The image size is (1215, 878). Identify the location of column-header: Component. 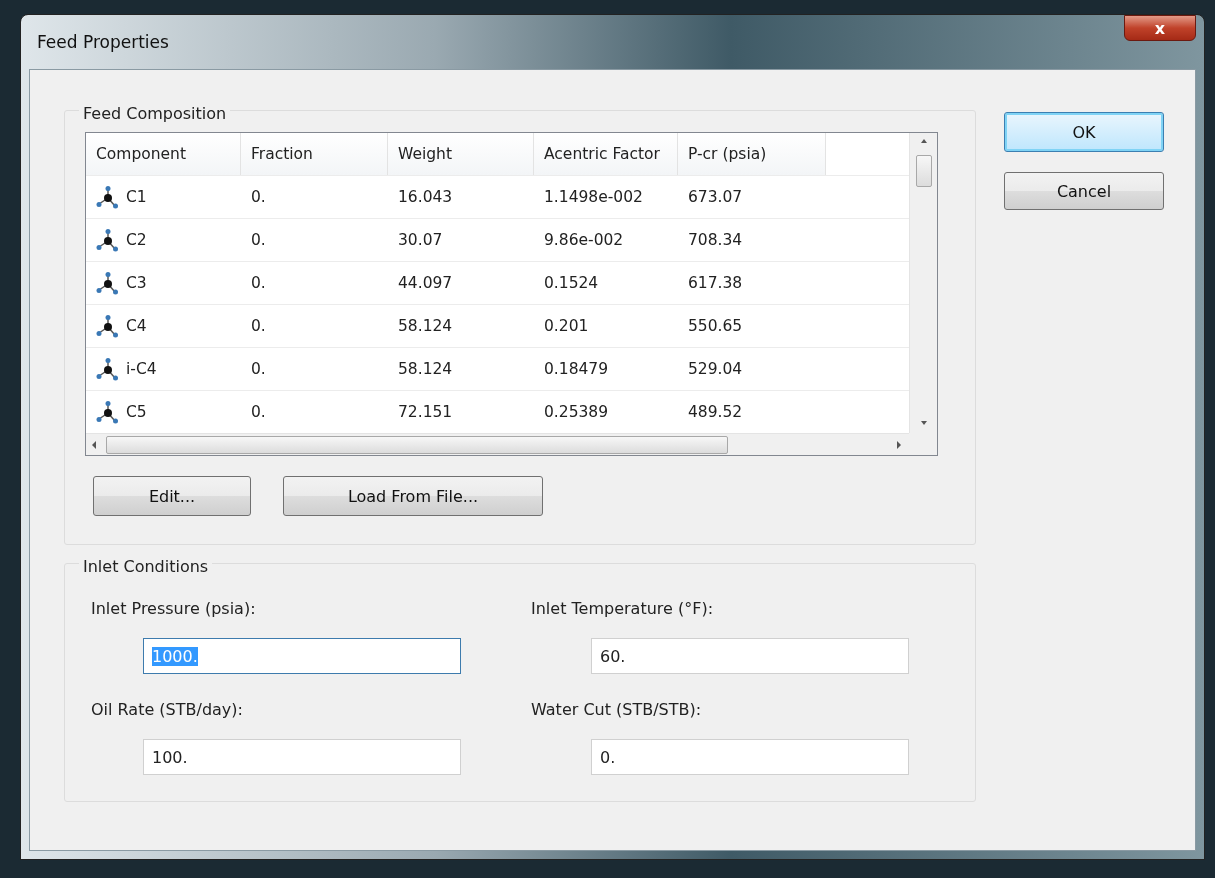
(163, 154).